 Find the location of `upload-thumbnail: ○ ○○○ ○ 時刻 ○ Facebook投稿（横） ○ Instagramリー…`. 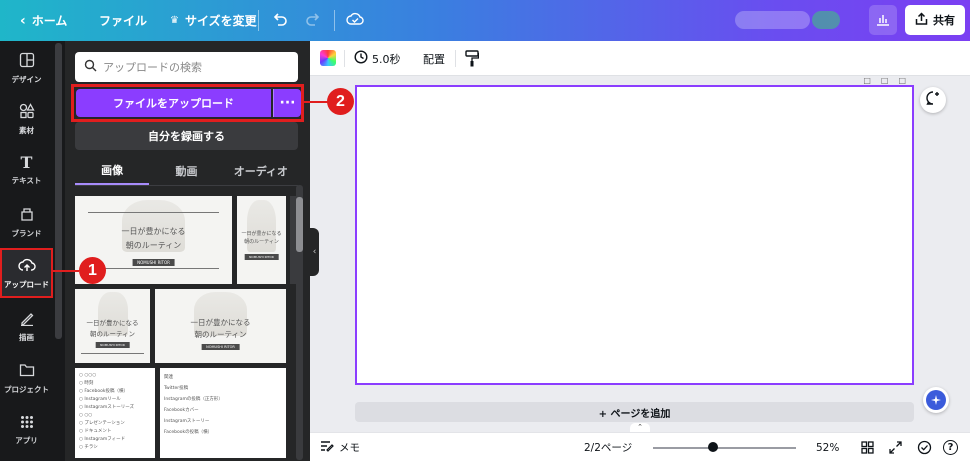

upload-thumbnail: ○ ○○○ ○ 時刻 ○ Facebook投稿（横） ○ Instagramリー… is located at coordinates (115, 413).